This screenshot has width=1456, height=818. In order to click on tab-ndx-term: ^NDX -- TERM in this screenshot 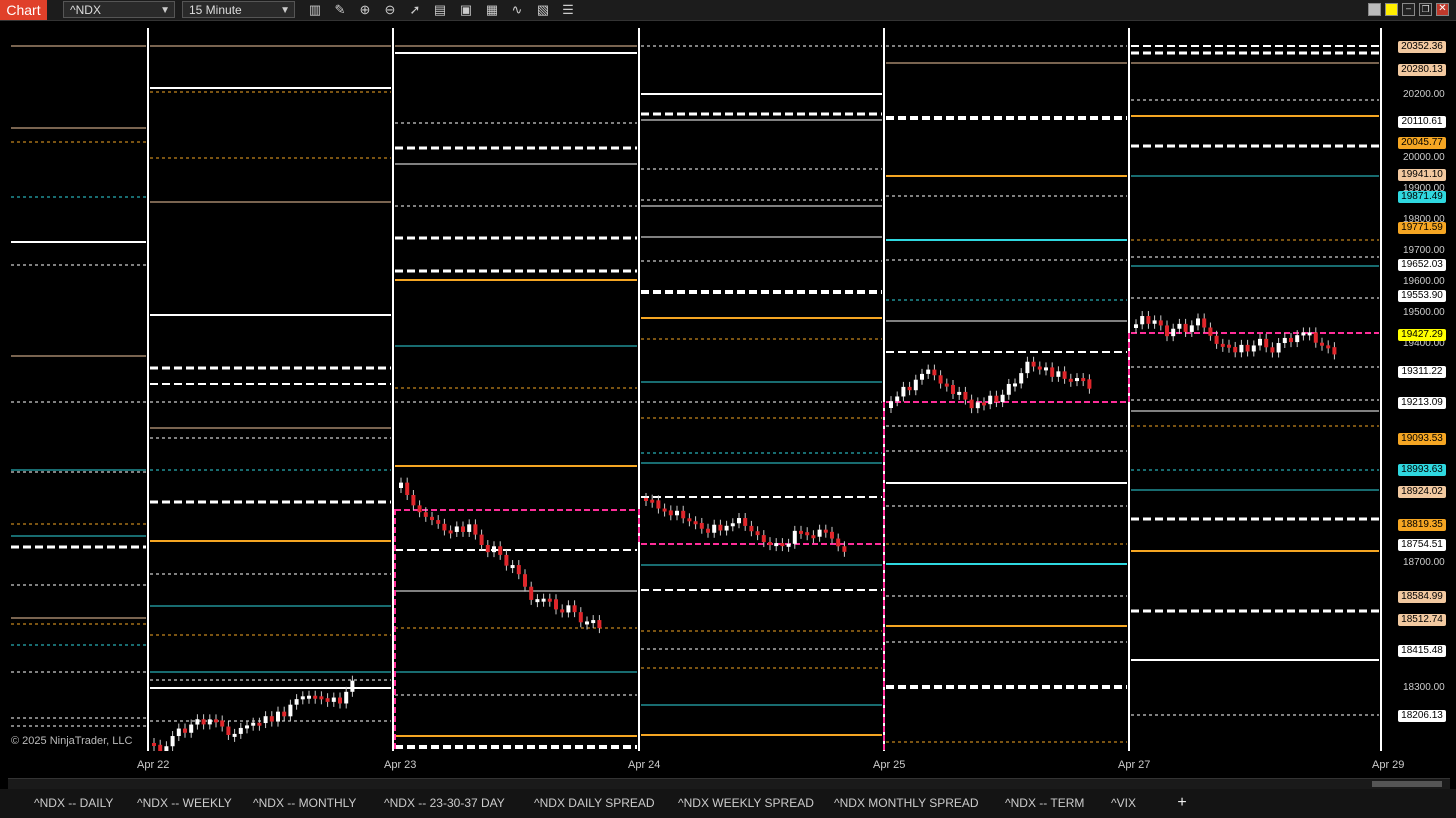, I will do `click(1044, 803)`.